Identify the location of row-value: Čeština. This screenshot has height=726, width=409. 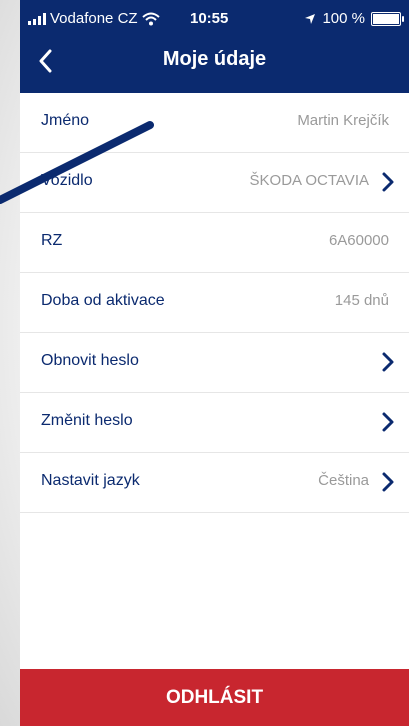
(343, 480).